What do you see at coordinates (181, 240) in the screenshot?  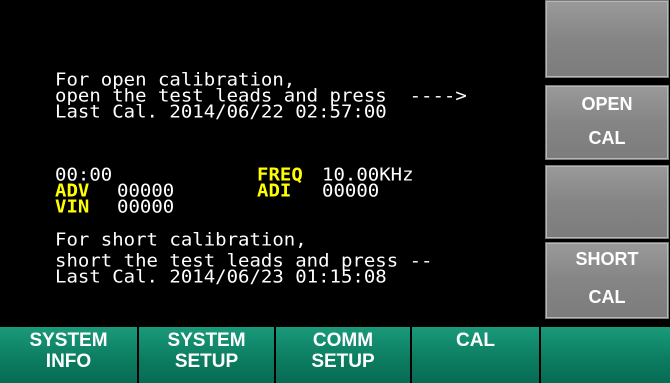 I see `short-cal-instruction-1: For short calibration,` at bounding box center [181, 240].